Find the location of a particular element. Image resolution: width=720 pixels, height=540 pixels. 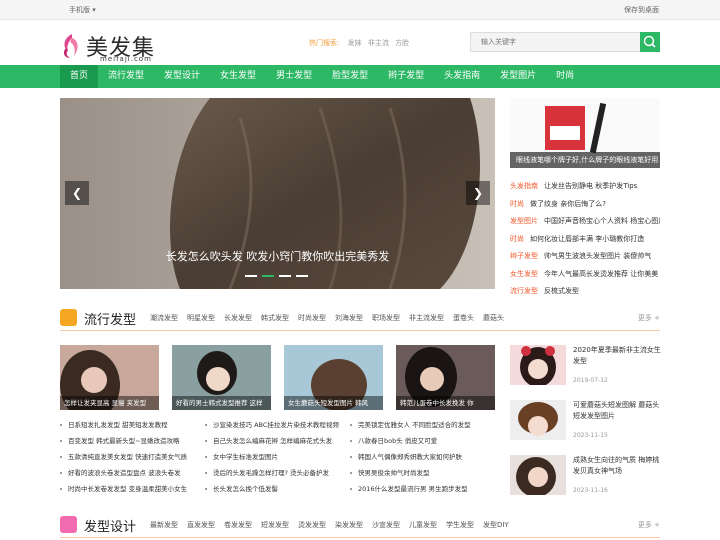

nav-item-men: 男士发型 is located at coordinates (294, 76).